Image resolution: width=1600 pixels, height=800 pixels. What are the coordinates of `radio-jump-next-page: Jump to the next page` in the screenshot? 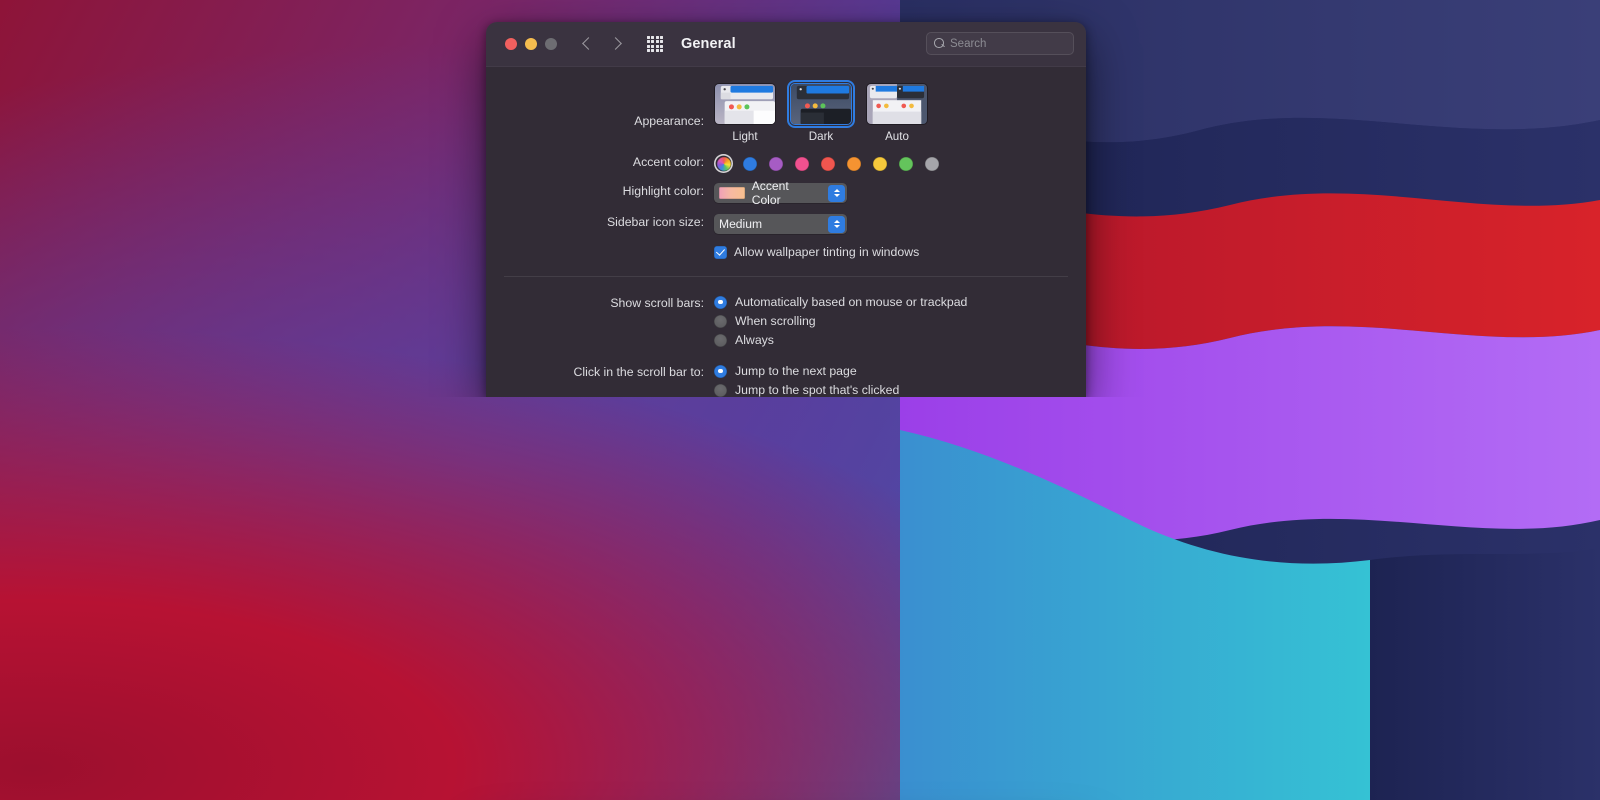 It's located at (900, 371).